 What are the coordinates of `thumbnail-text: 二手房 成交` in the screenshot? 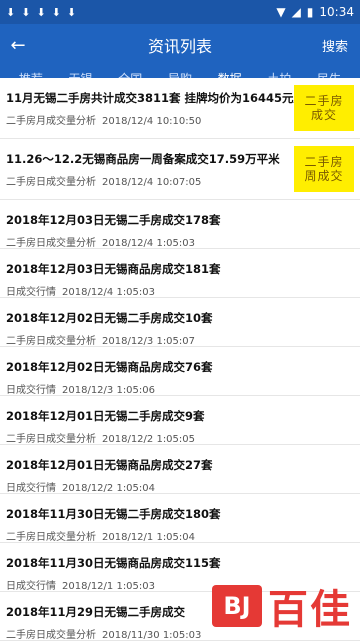 It's located at (324, 107).